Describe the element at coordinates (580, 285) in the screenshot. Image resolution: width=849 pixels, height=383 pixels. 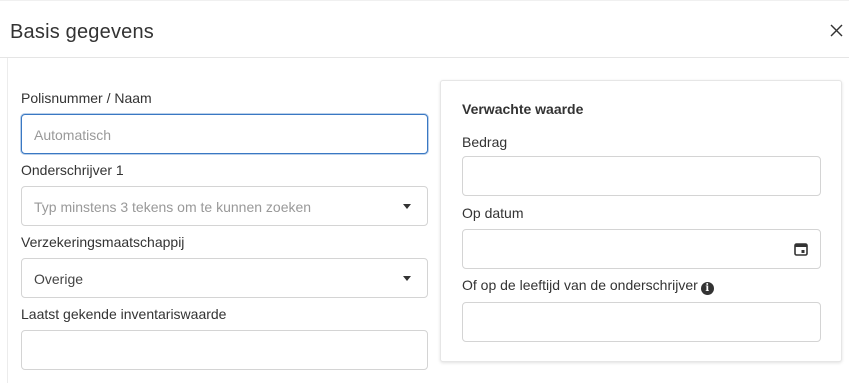
I see `age-label: Of op de leeftijd van de onderschrijver` at that location.